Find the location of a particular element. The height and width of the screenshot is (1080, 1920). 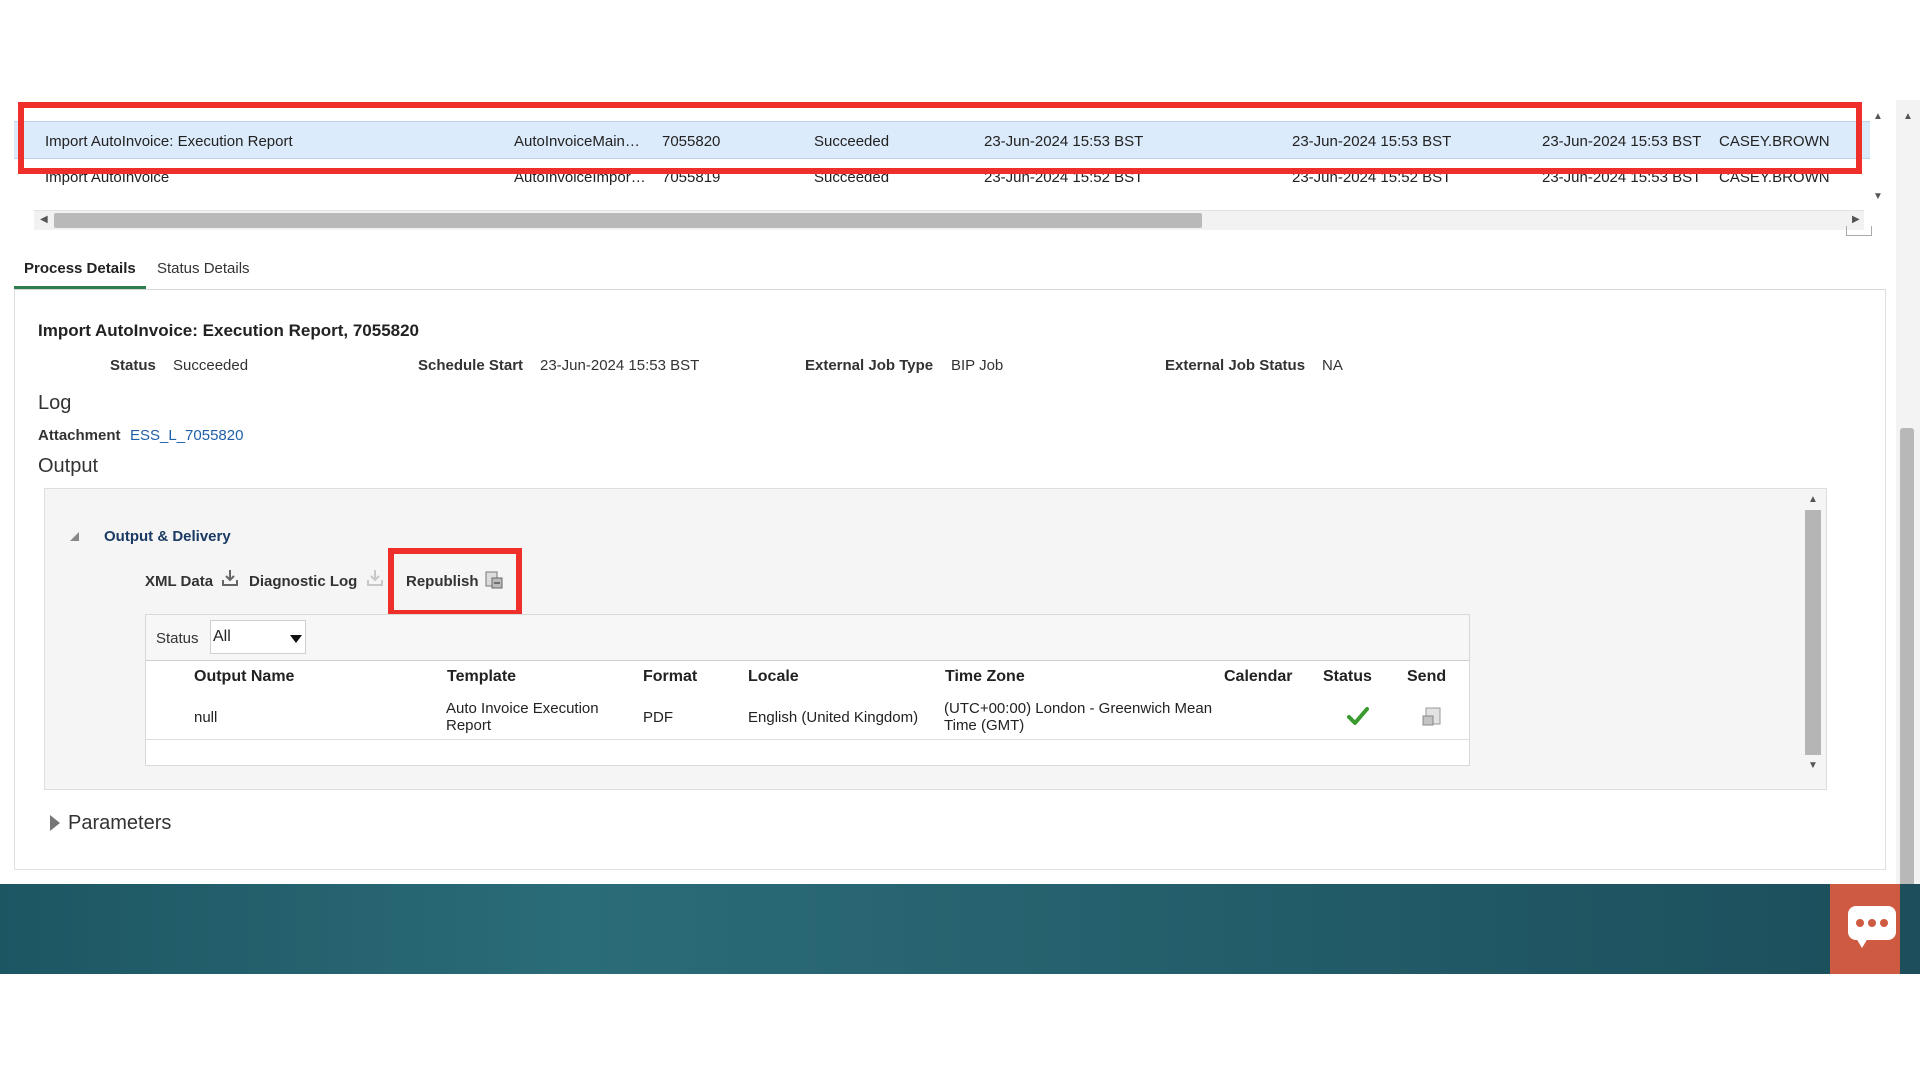

timezone-cell-line1: (UTC+00:00) London - Greenwich Mean is located at coordinates (1078, 708).